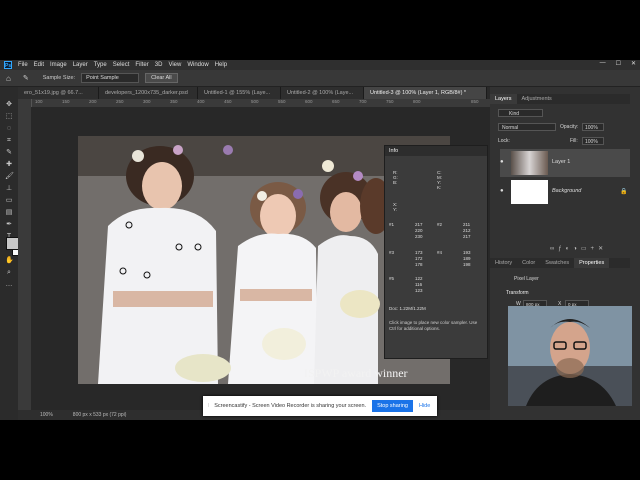  Describe the element at coordinates (557, 263) in the screenshot. I see `tab-swatches: Swatches` at that location.